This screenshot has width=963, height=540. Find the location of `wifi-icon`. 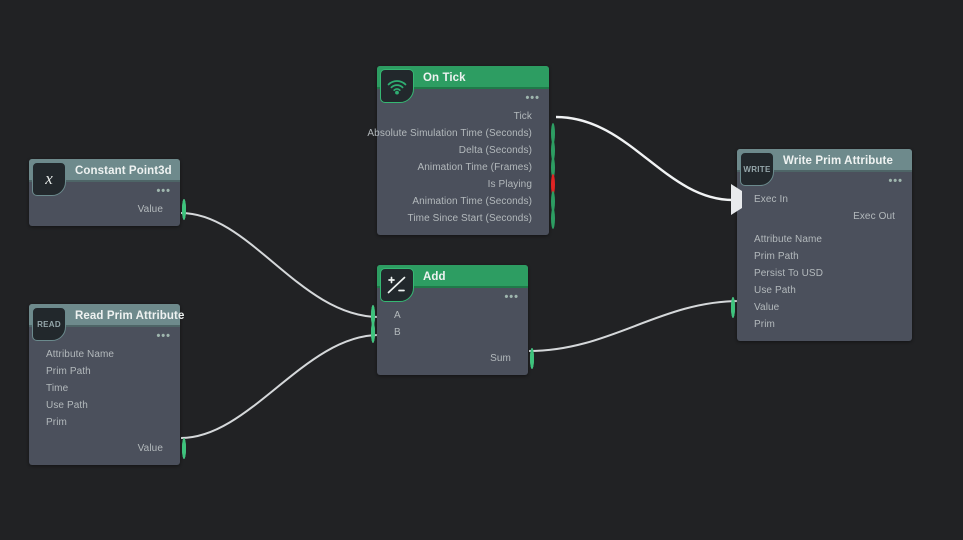

wifi-icon is located at coordinates (397, 87).